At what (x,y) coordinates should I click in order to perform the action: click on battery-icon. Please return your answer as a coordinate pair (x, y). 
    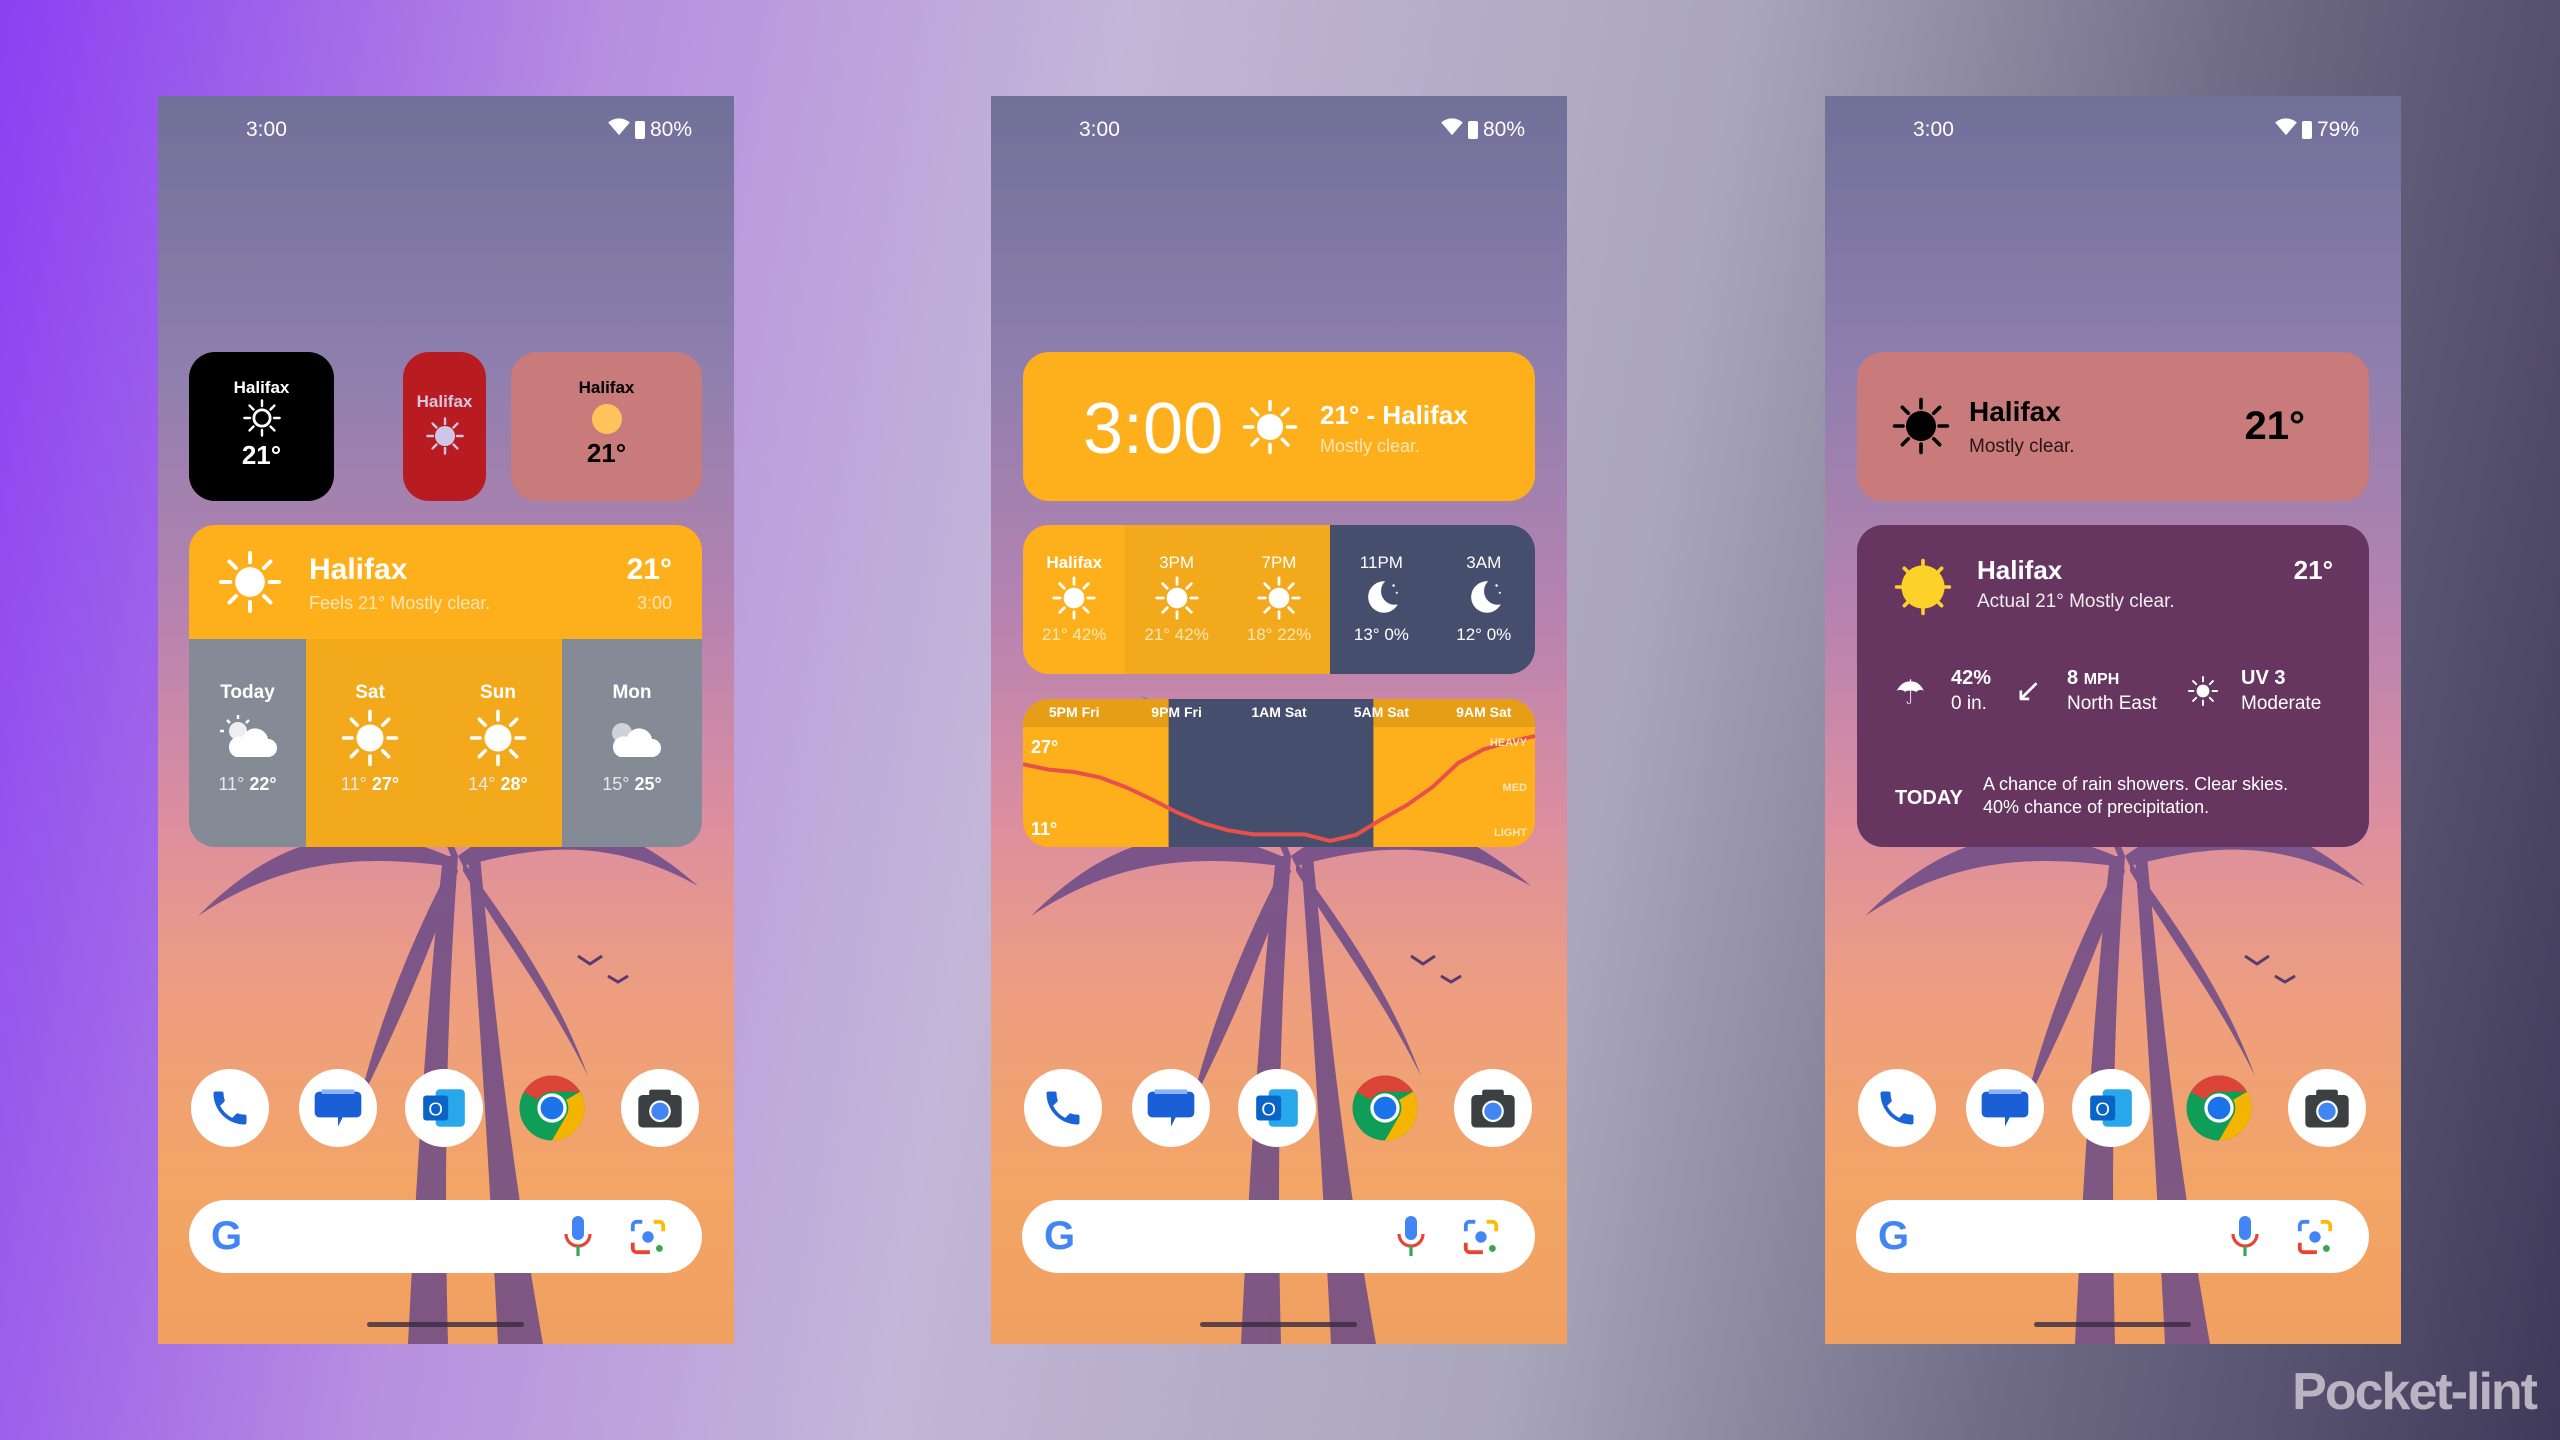
    Looking at the image, I should click on (639, 130).